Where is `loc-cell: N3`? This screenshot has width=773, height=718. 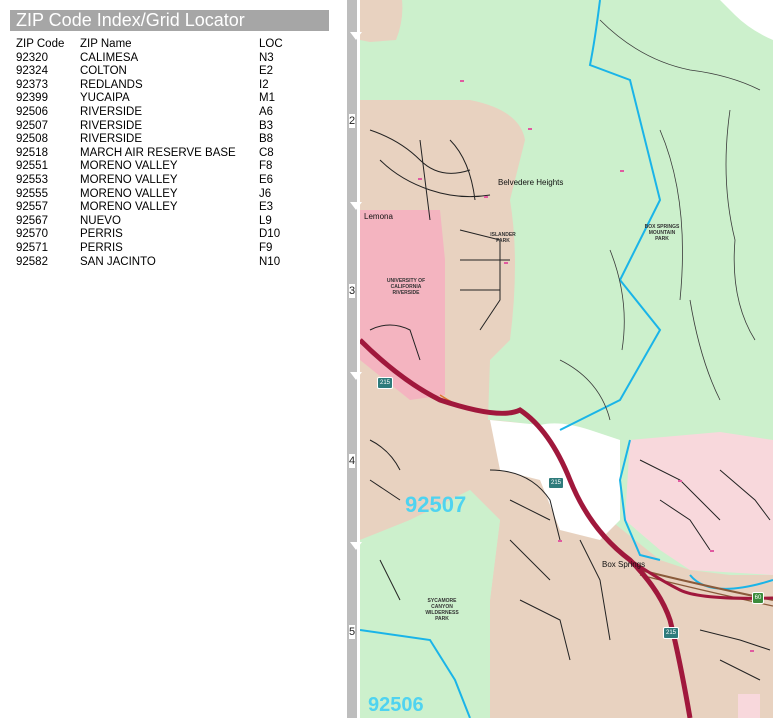
loc-cell: N3 is located at coordinates (266, 57).